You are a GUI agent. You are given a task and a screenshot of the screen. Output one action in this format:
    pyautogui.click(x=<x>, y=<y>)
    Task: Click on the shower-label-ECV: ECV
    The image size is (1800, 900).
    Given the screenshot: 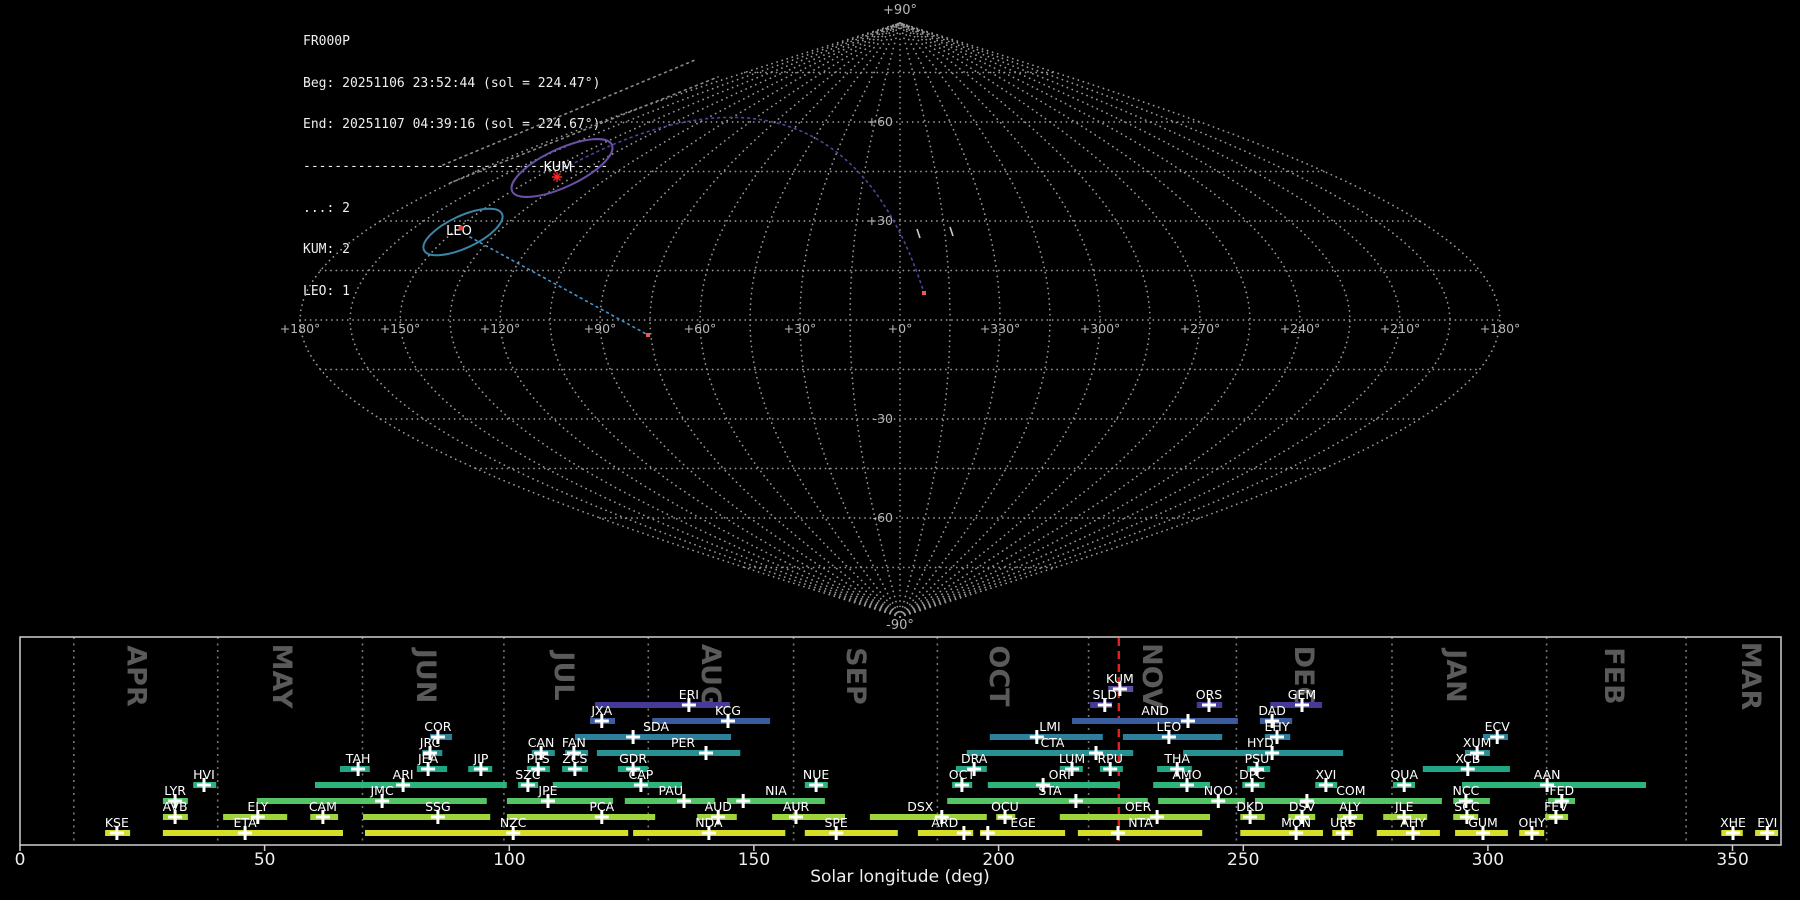 What is the action you would take?
    pyautogui.click(x=1498, y=726)
    